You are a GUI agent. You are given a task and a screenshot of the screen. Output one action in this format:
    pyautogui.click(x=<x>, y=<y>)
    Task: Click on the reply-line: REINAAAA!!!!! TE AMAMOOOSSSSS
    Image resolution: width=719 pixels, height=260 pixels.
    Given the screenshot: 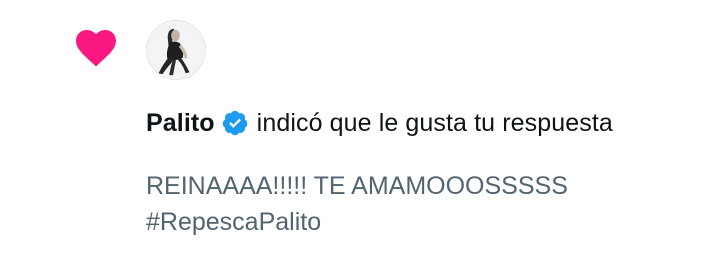 What is the action you would take?
    pyautogui.click(x=357, y=186)
    